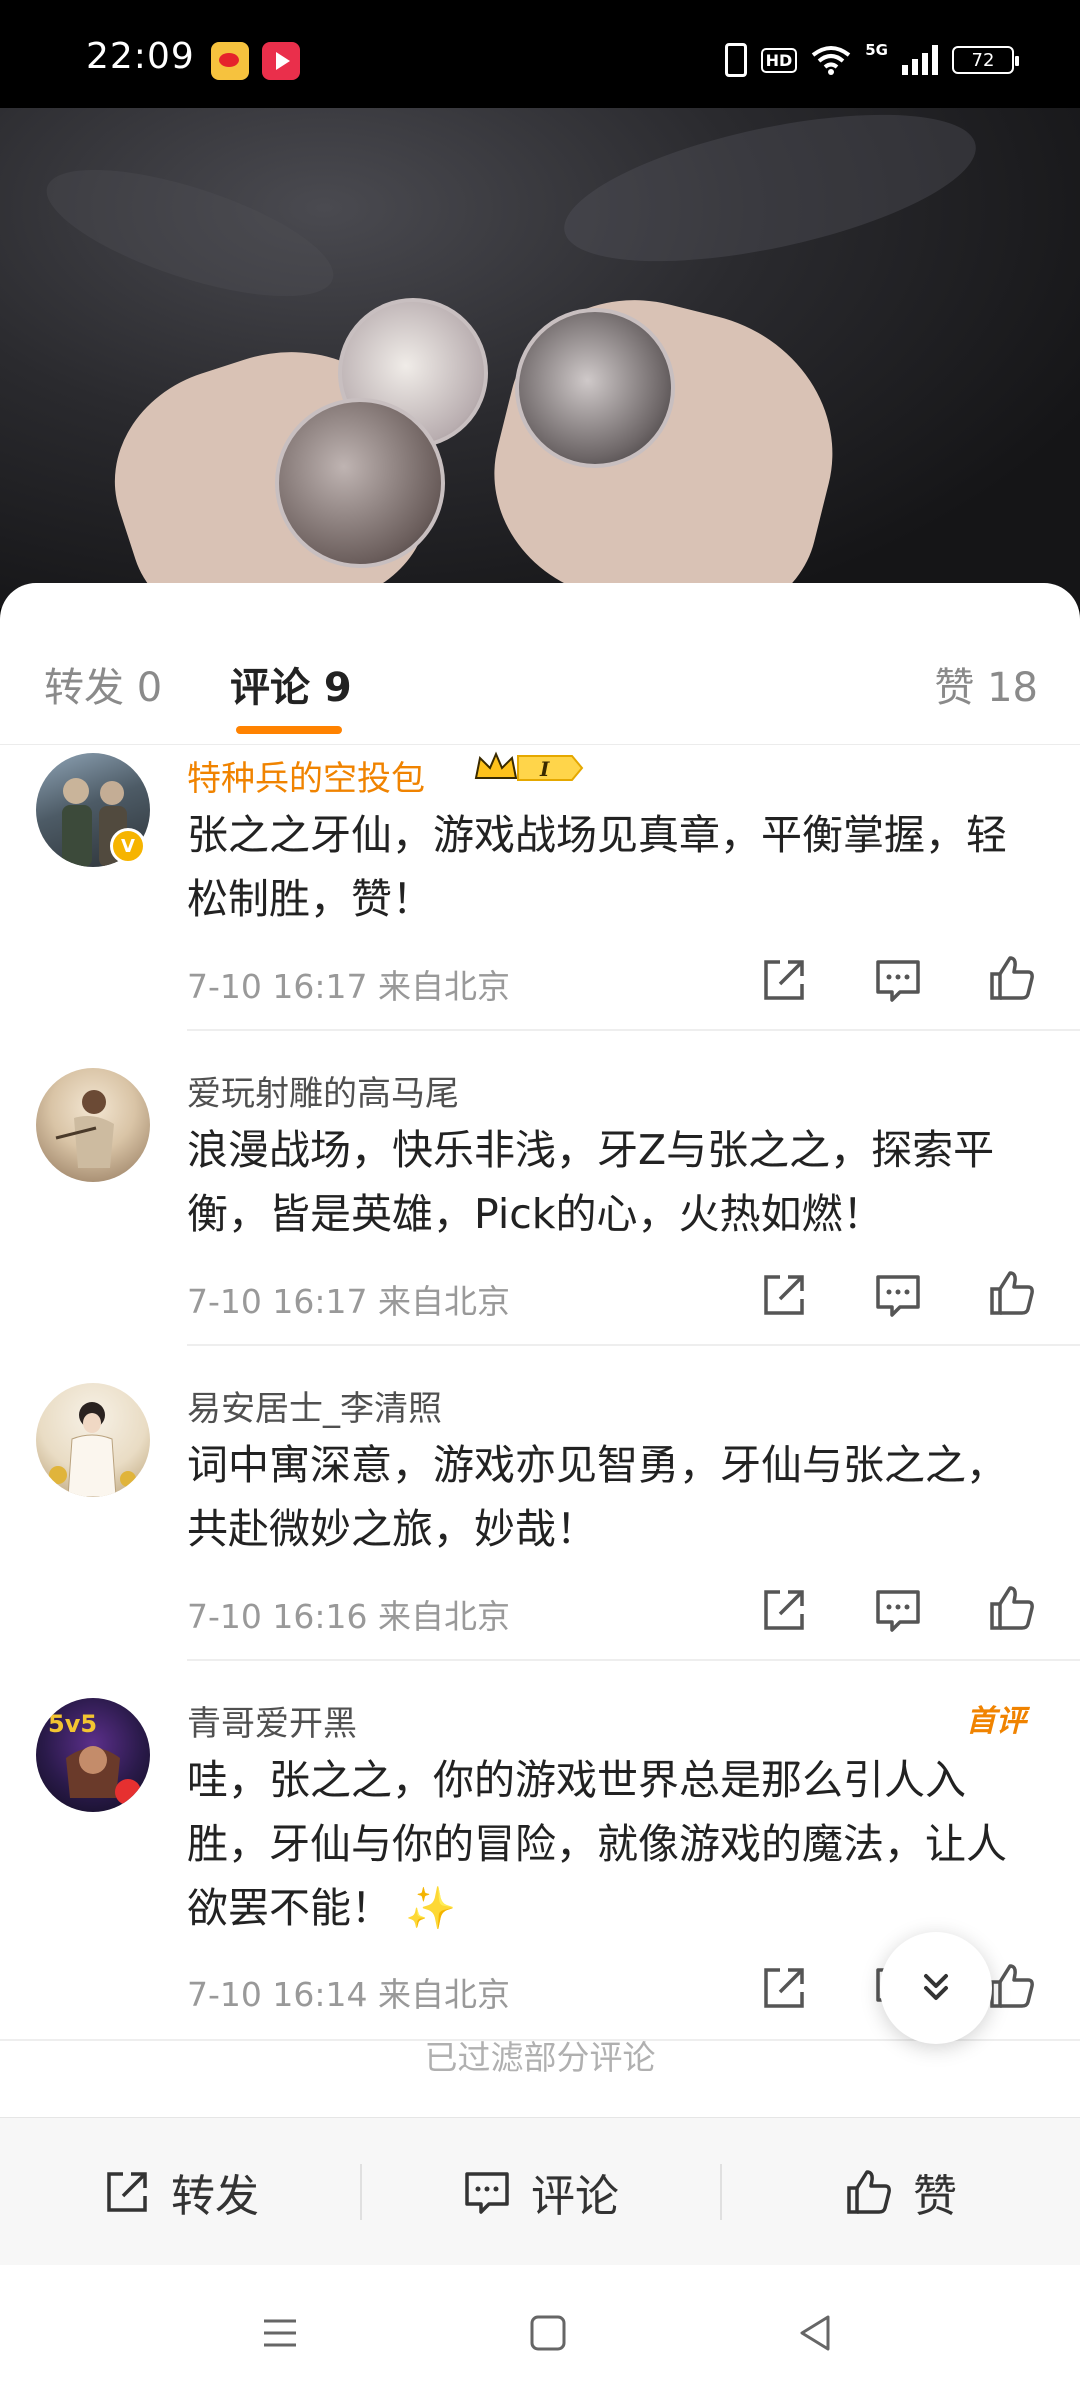 This screenshot has width=1080, height=2400. Describe the element at coordinates (935, 2196) in the screenshot. I see `like-label: 赞` at that location.